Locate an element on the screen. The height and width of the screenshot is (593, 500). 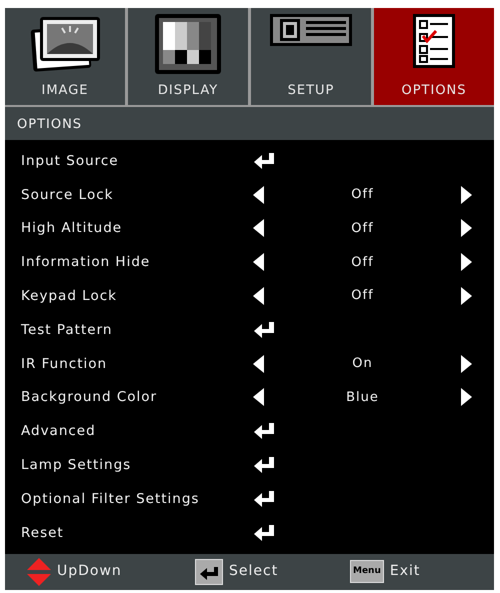
test-pattern-icon is located at coordinates (188, 44).